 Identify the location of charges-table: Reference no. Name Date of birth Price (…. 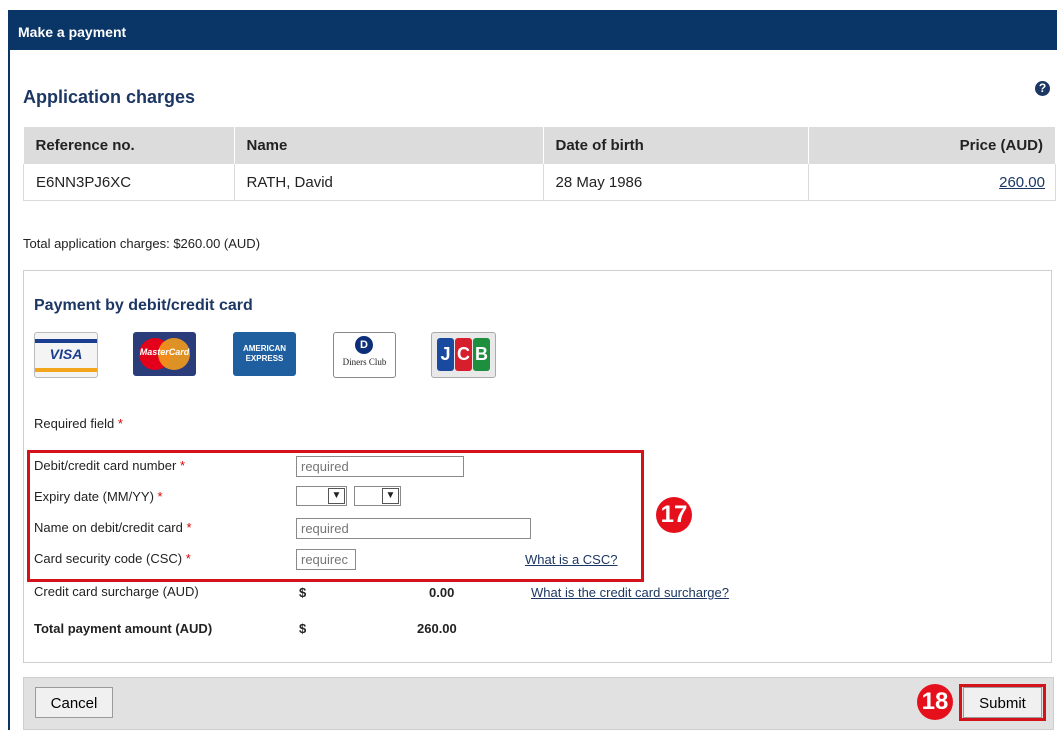
(539, 164).